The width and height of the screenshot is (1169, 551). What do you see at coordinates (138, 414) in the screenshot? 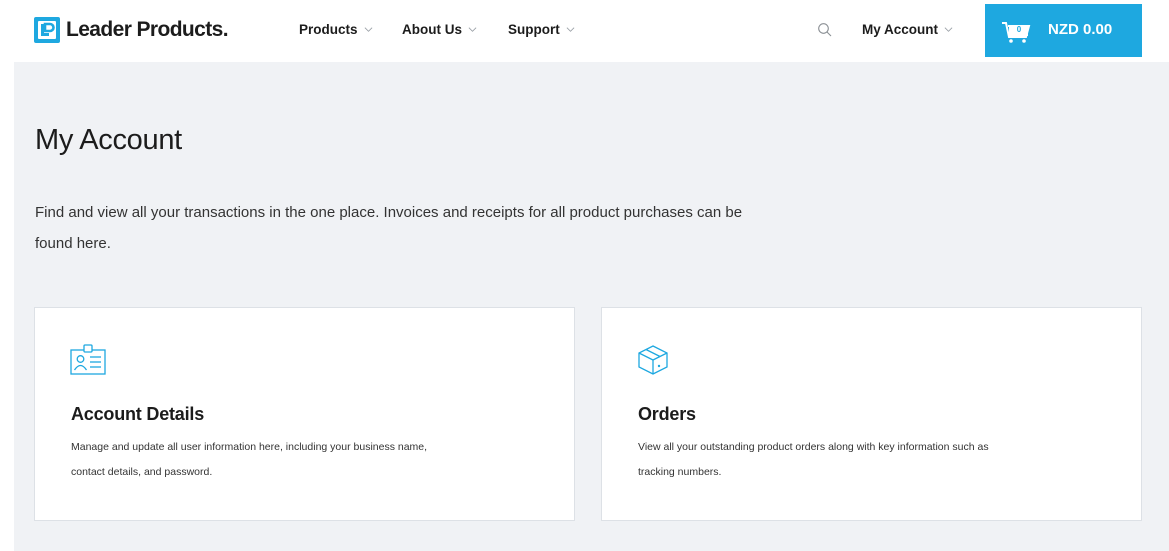
I see `card-title: Account Details` at bounding box center [138, 414].